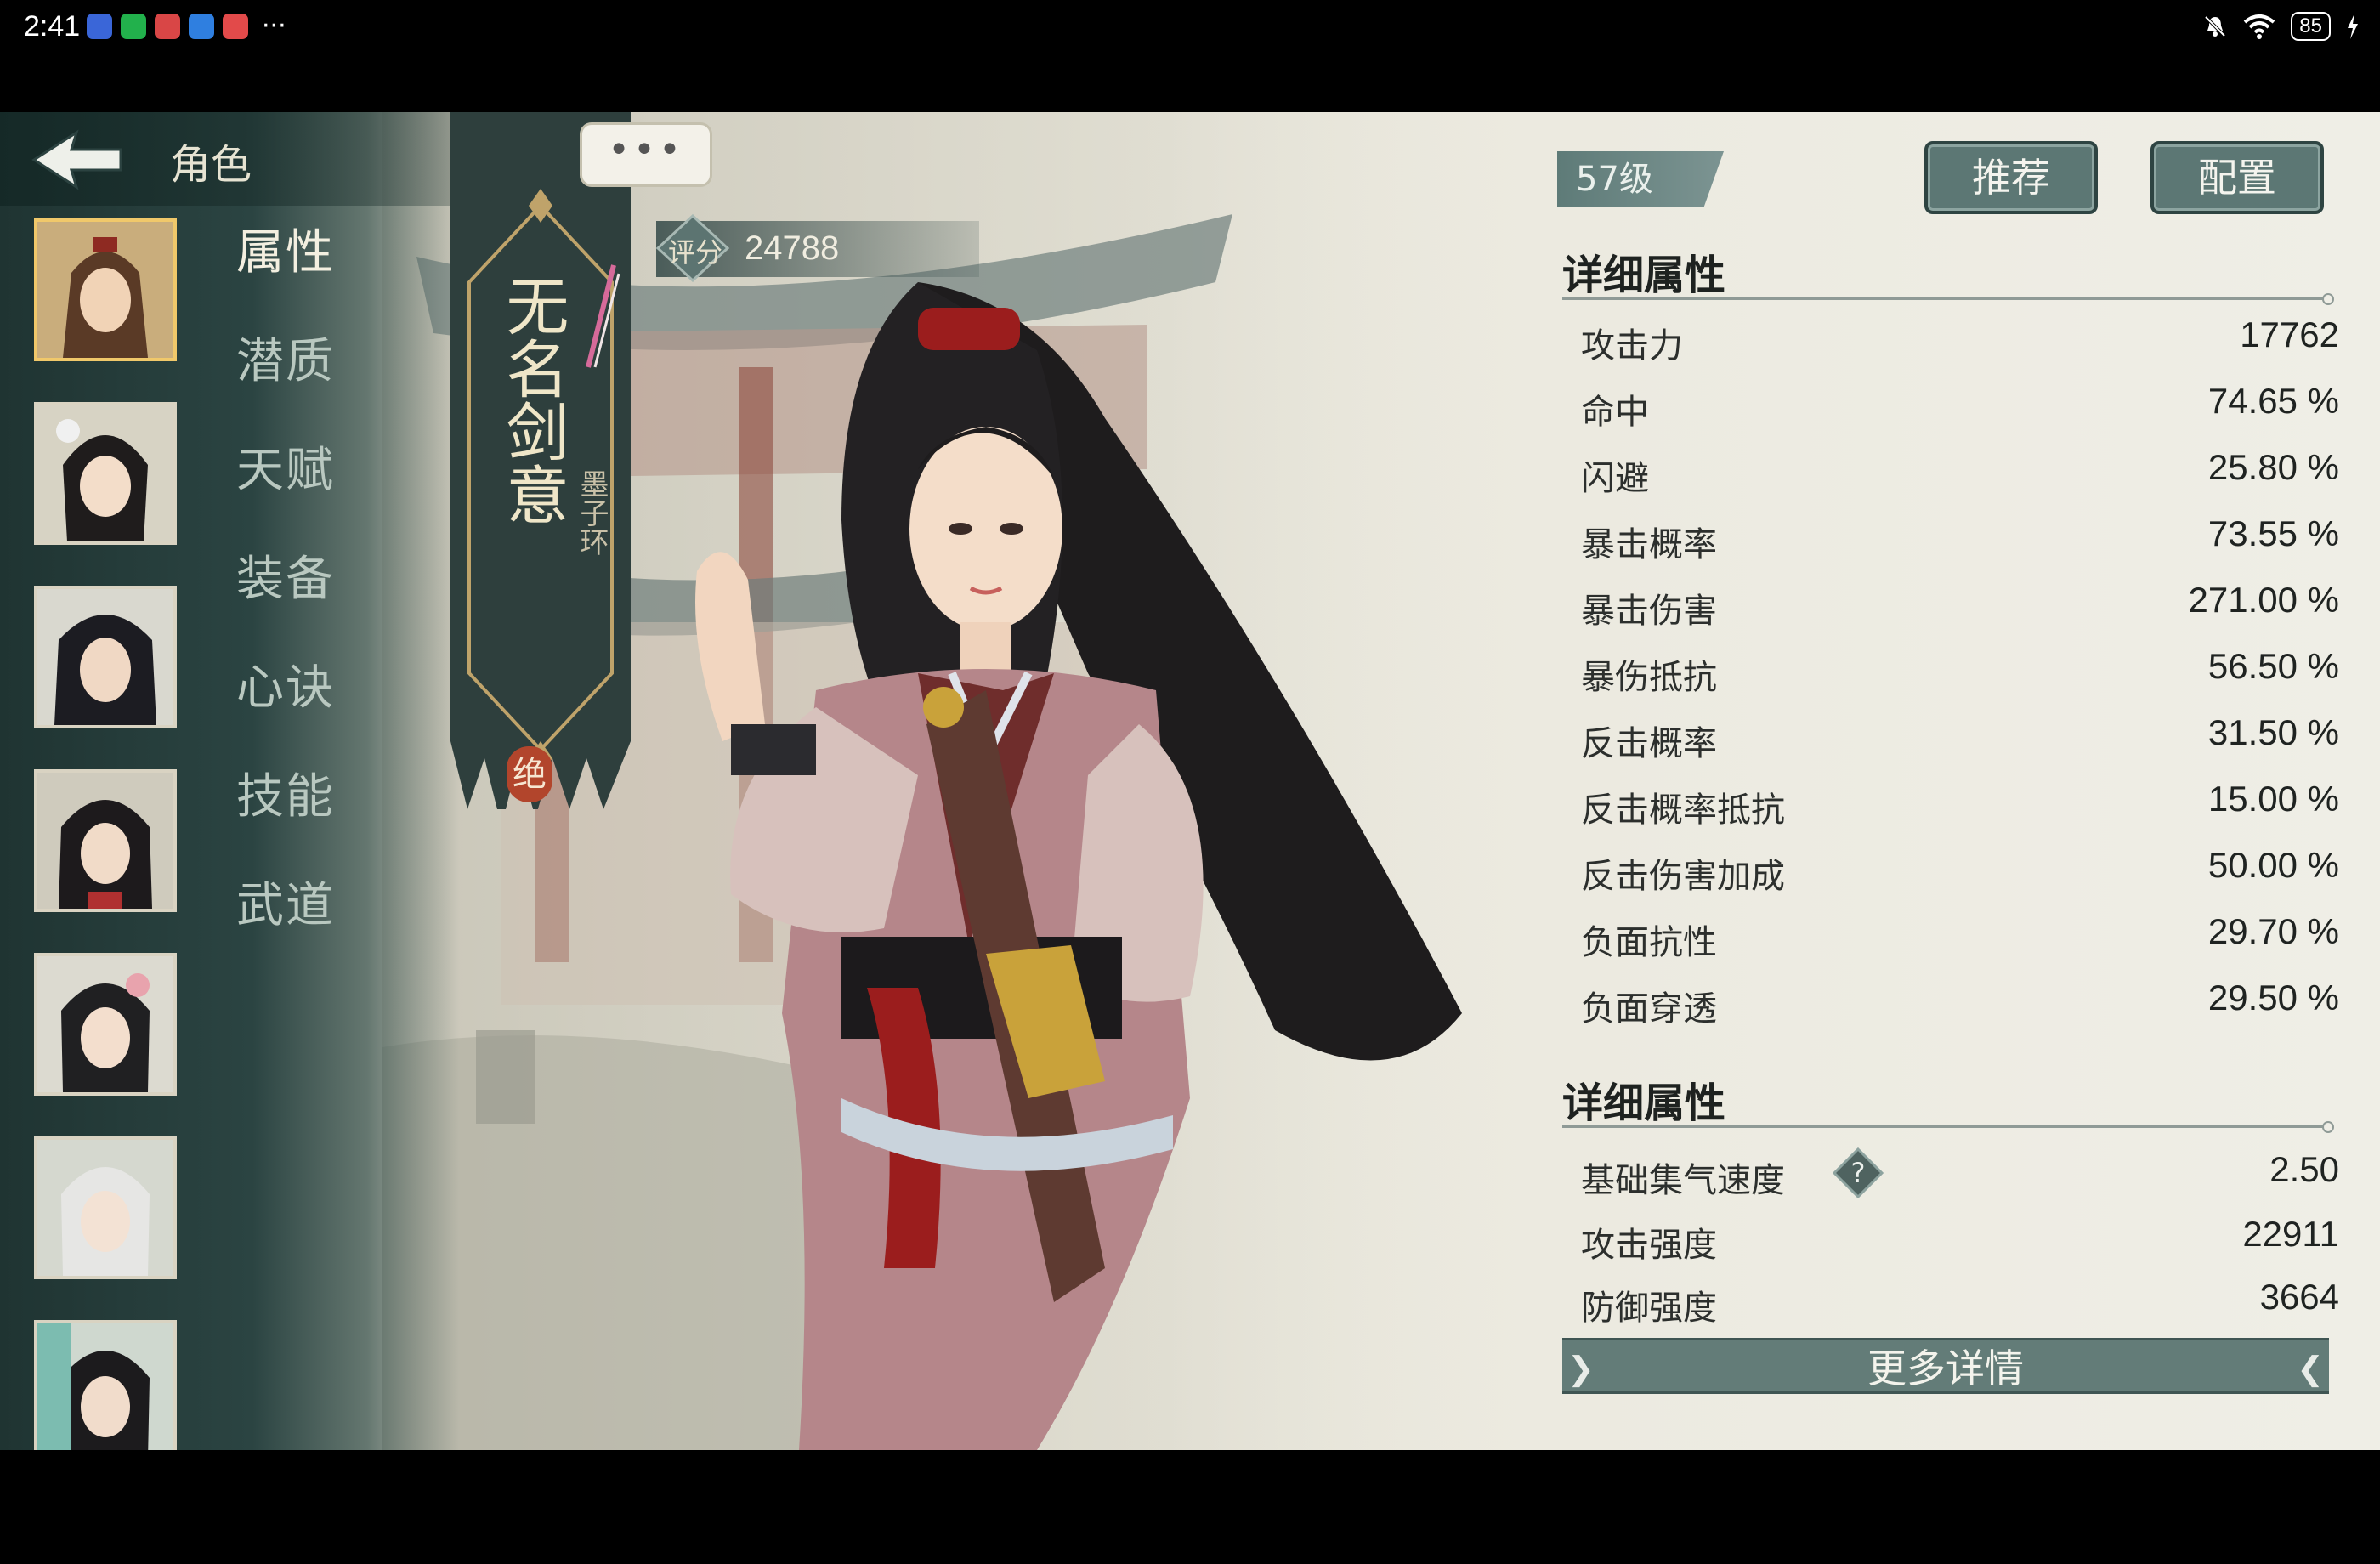  I want to click on stat-row-debuff-pierce: 负面穿透 29.50 %, so click(1960, 999).